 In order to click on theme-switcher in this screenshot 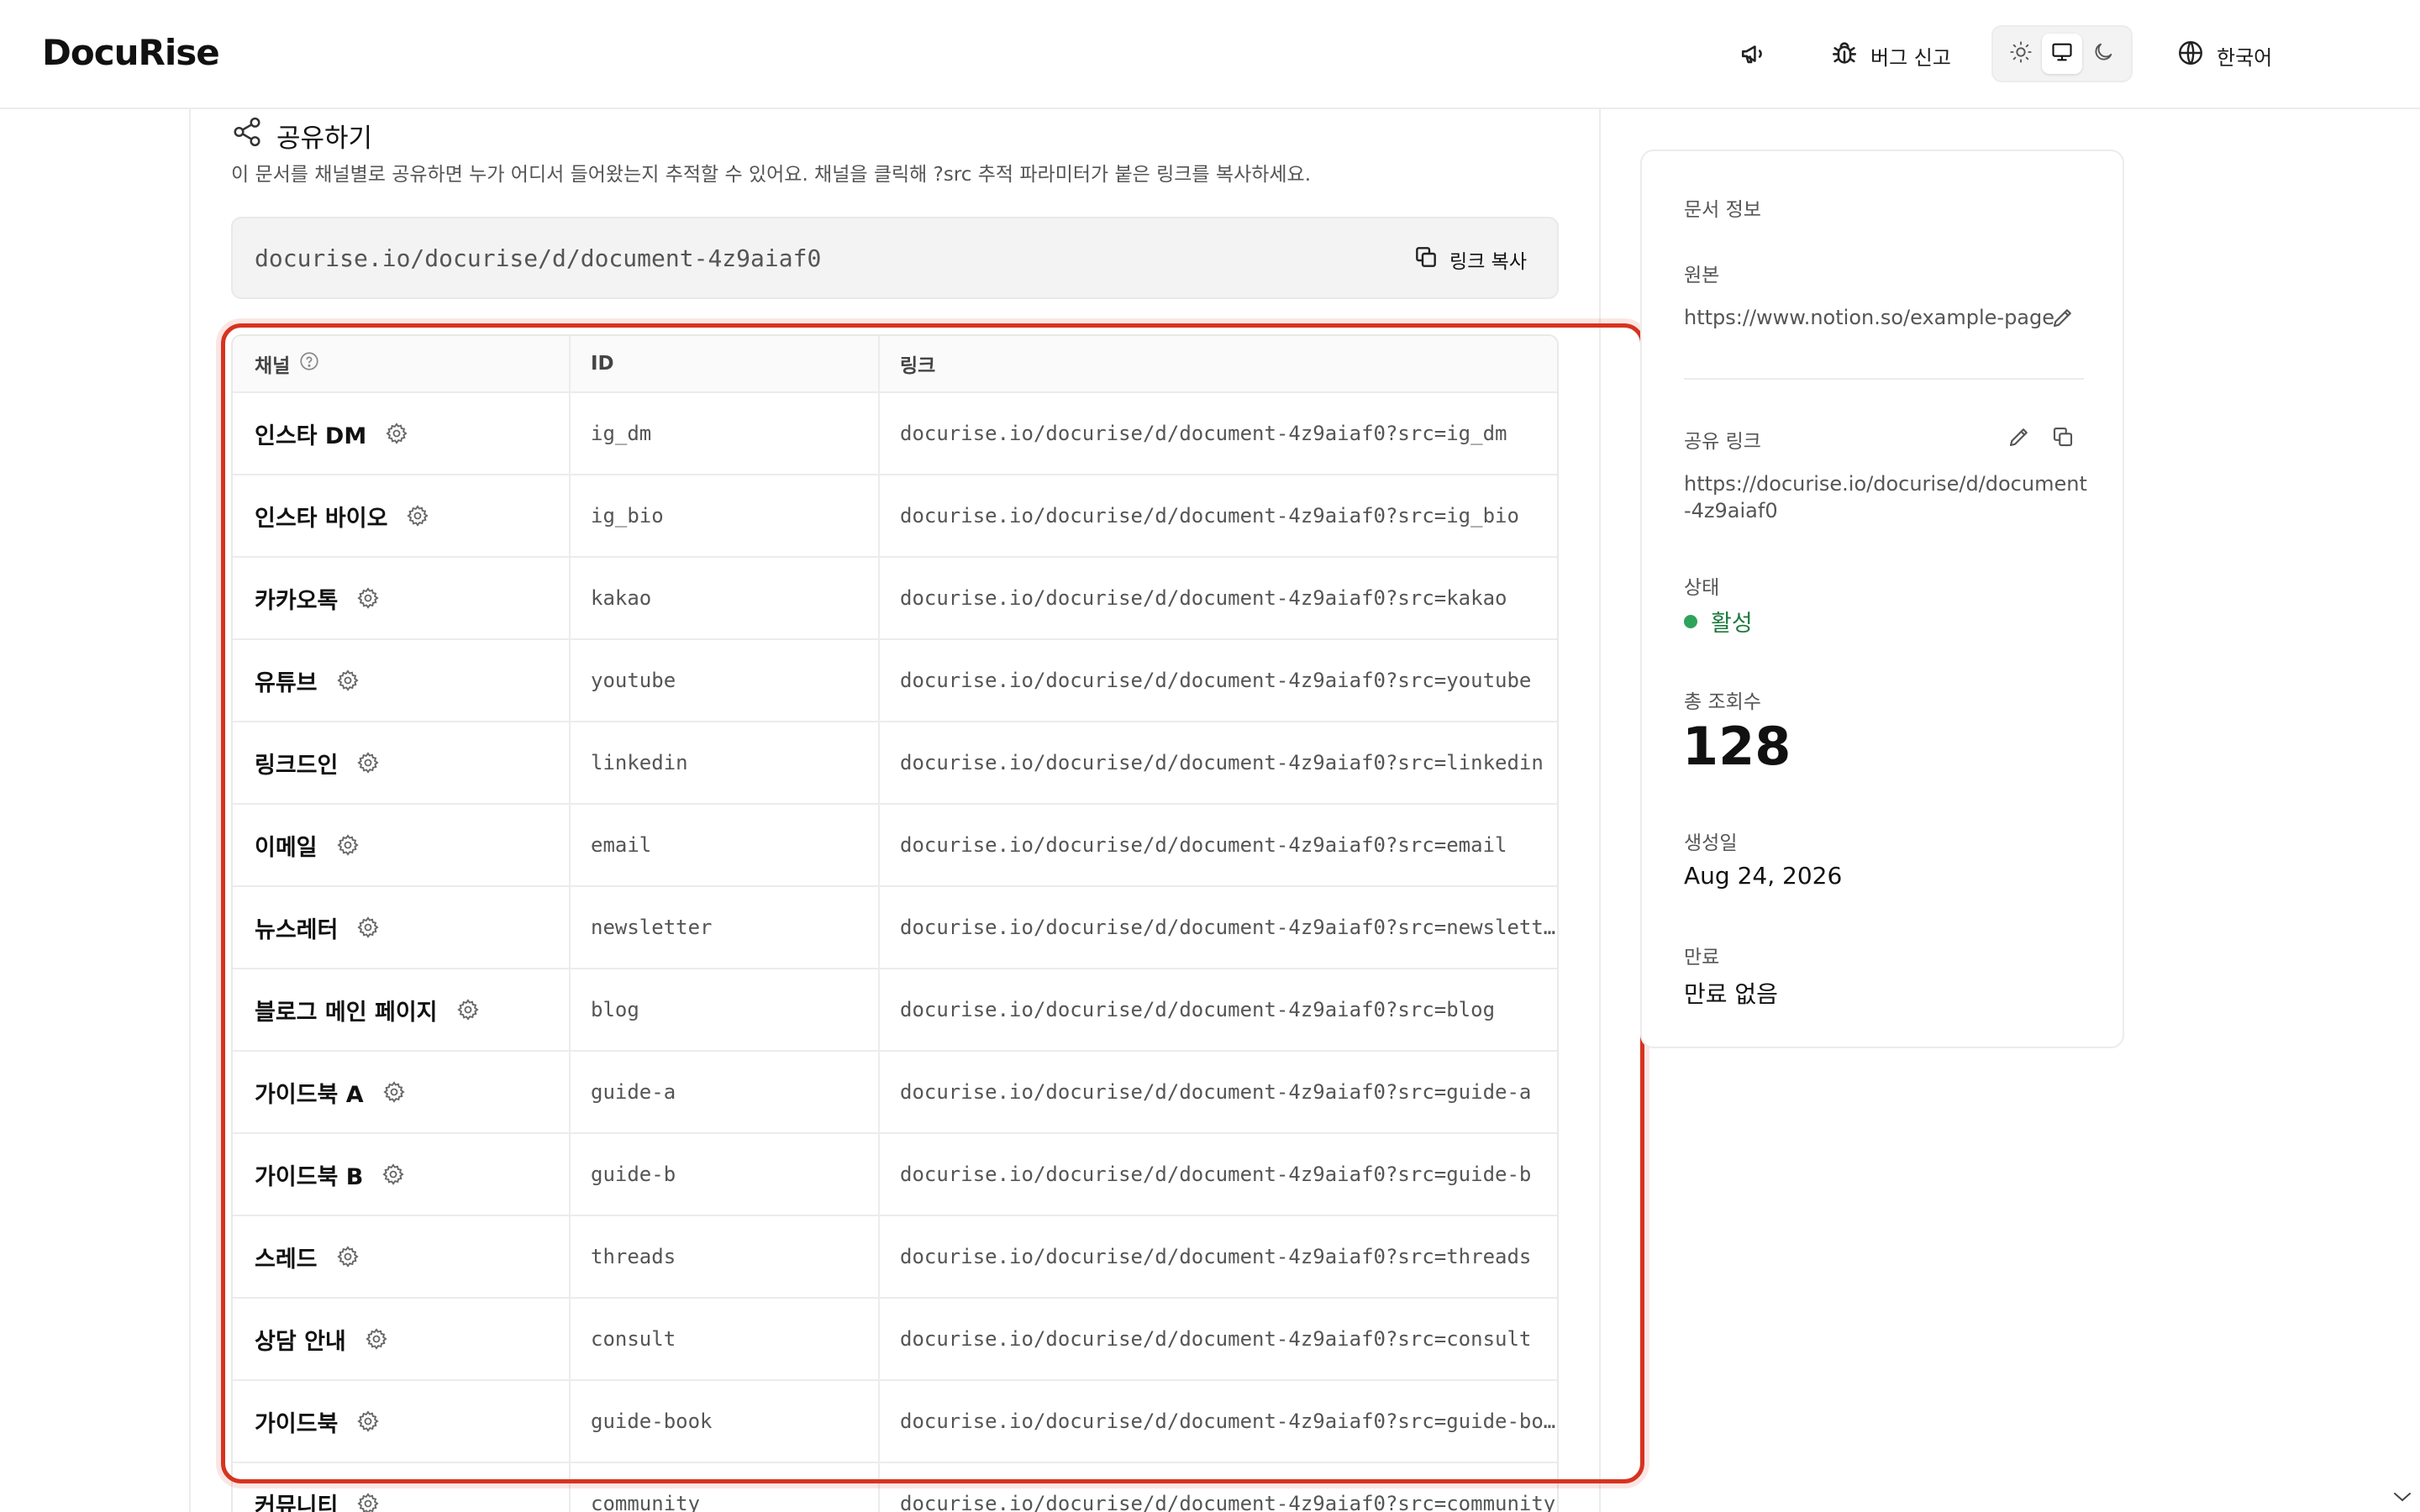, I will do `click(2062, 53)`.